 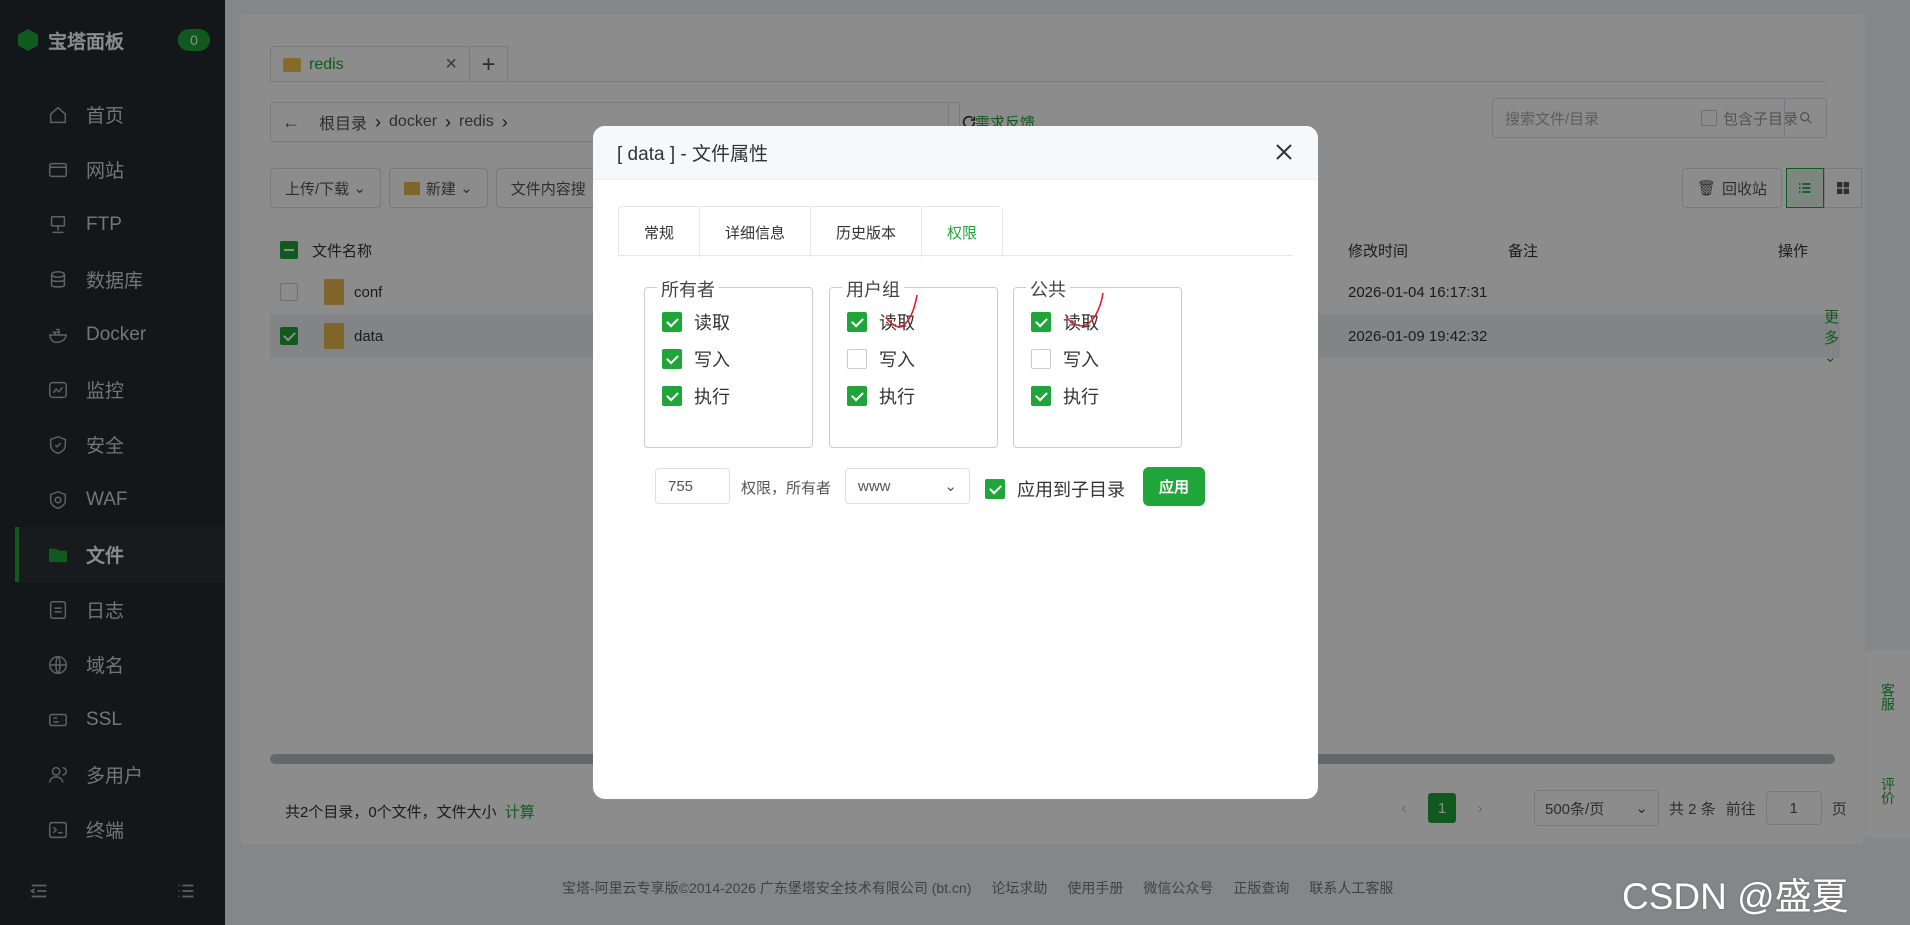 What do you see at coordinates (756, 232) in the screenshot?
I see `tab-details: 详细信息` at bounding box center [756, 232].